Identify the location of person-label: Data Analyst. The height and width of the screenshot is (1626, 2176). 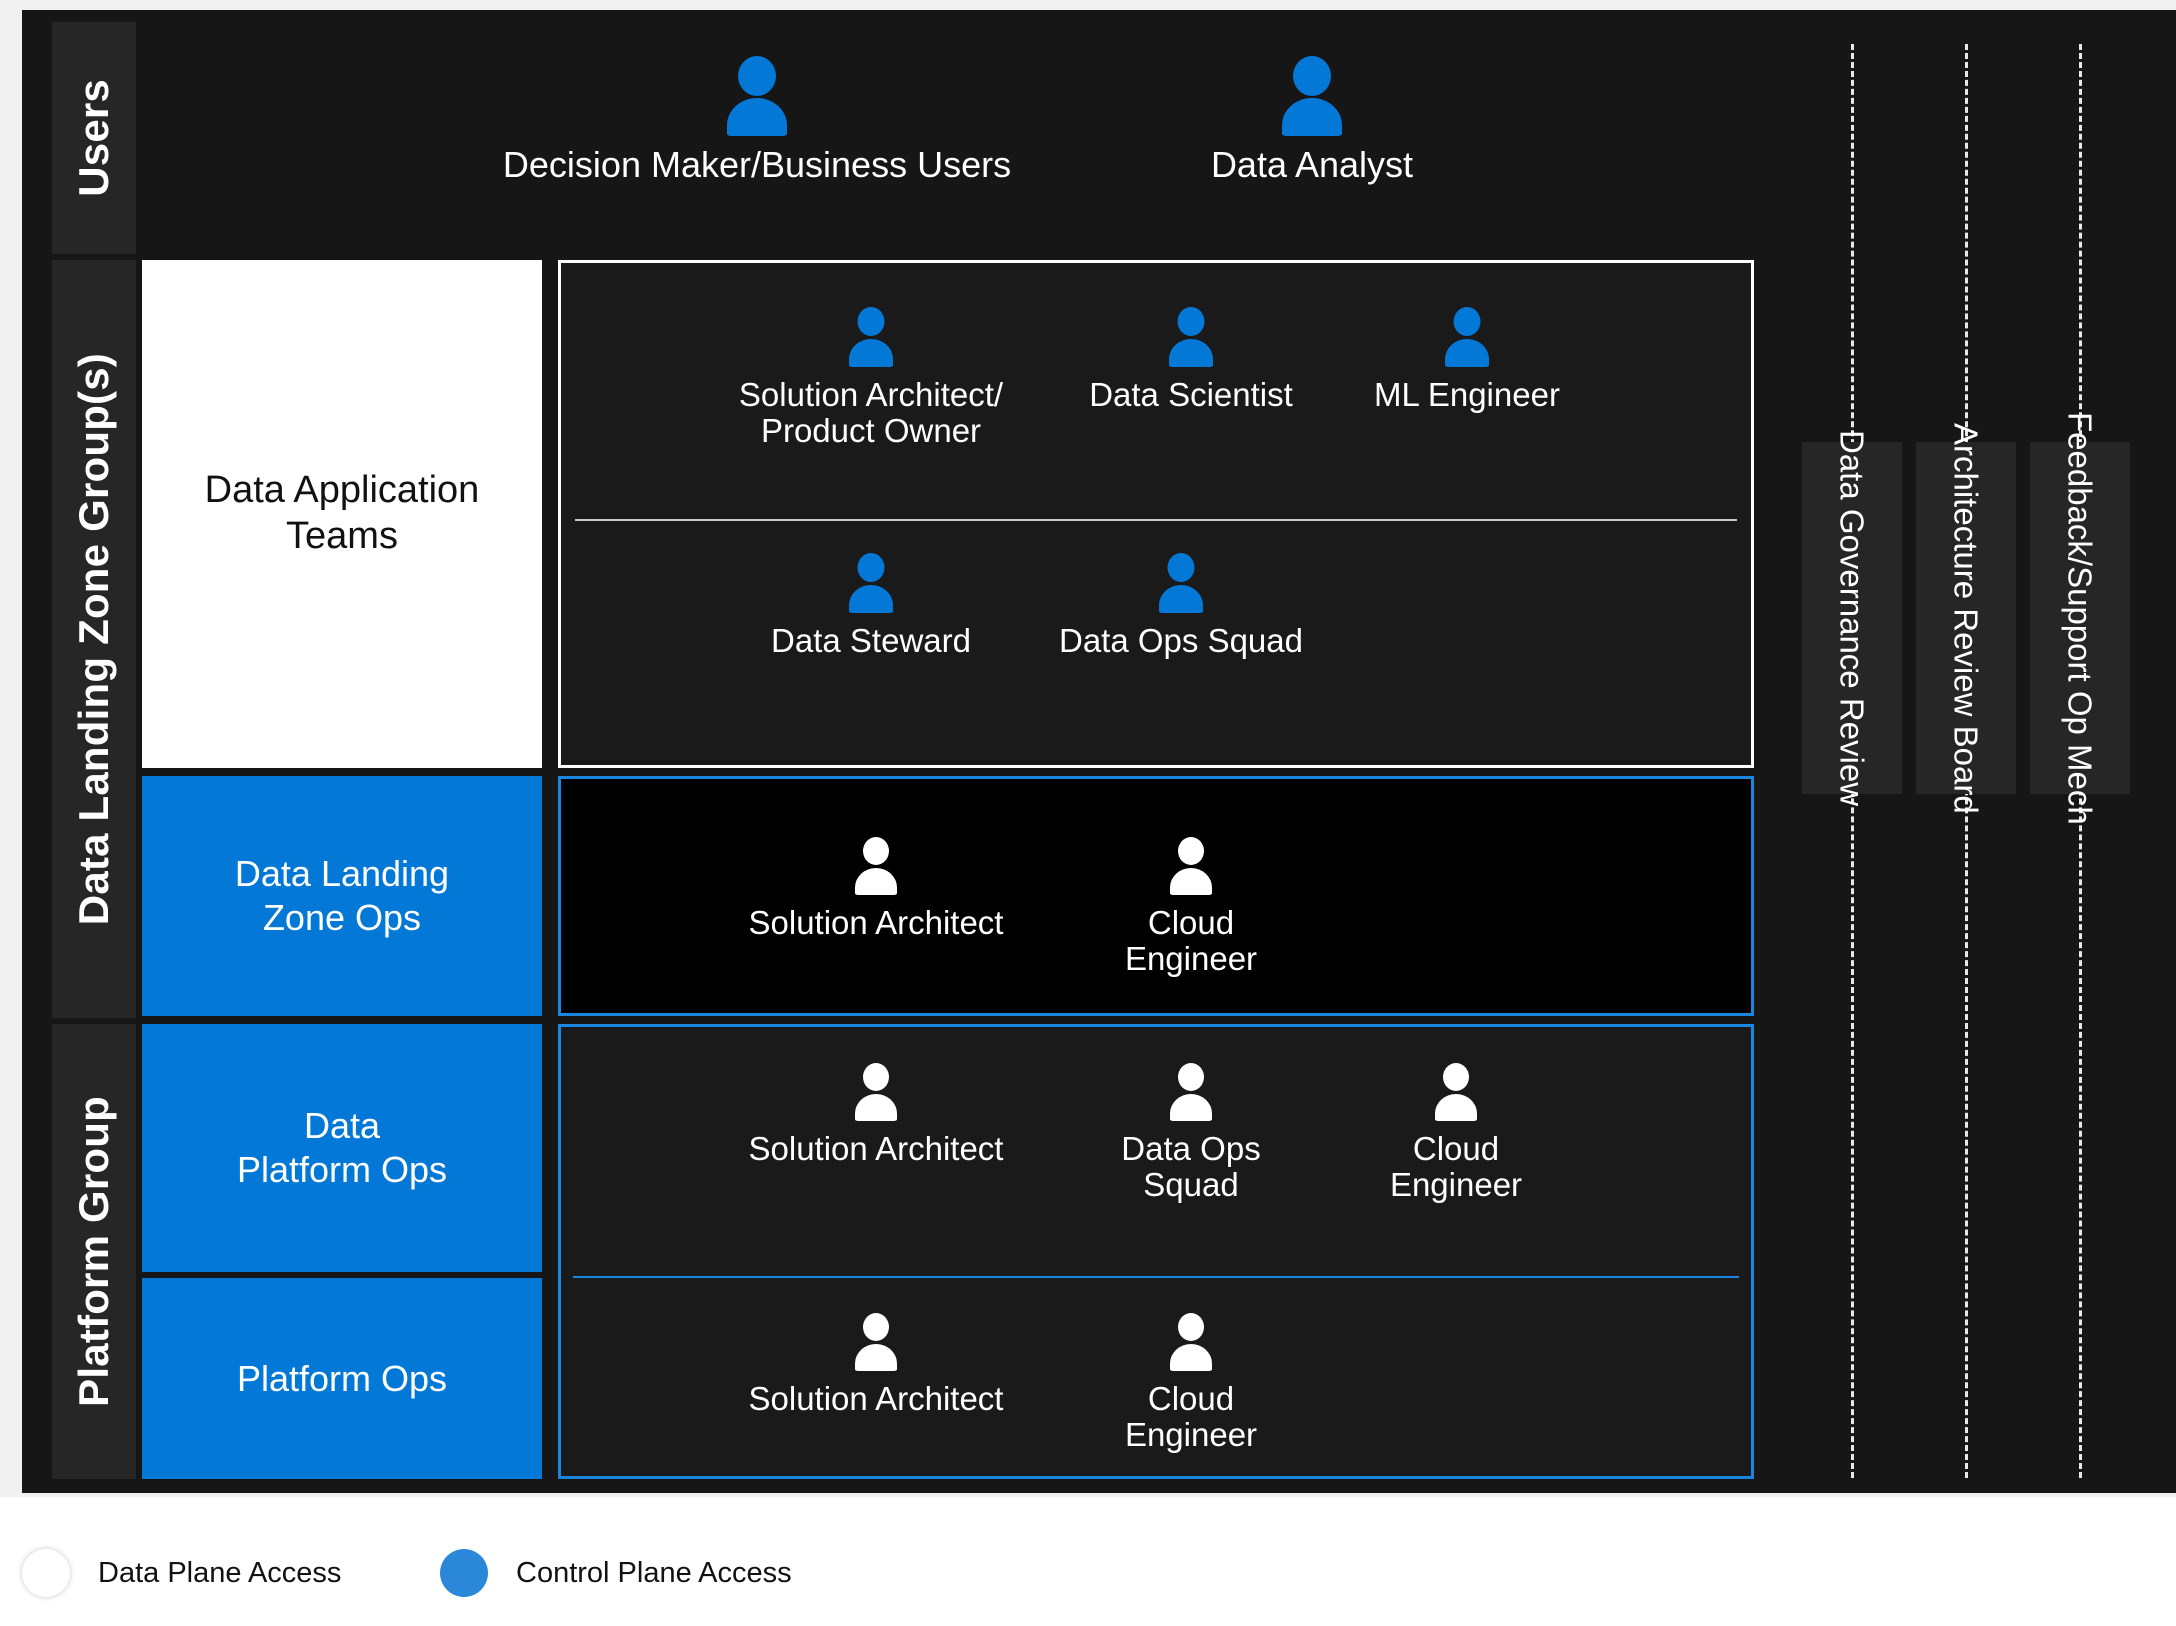
(1312, 164).